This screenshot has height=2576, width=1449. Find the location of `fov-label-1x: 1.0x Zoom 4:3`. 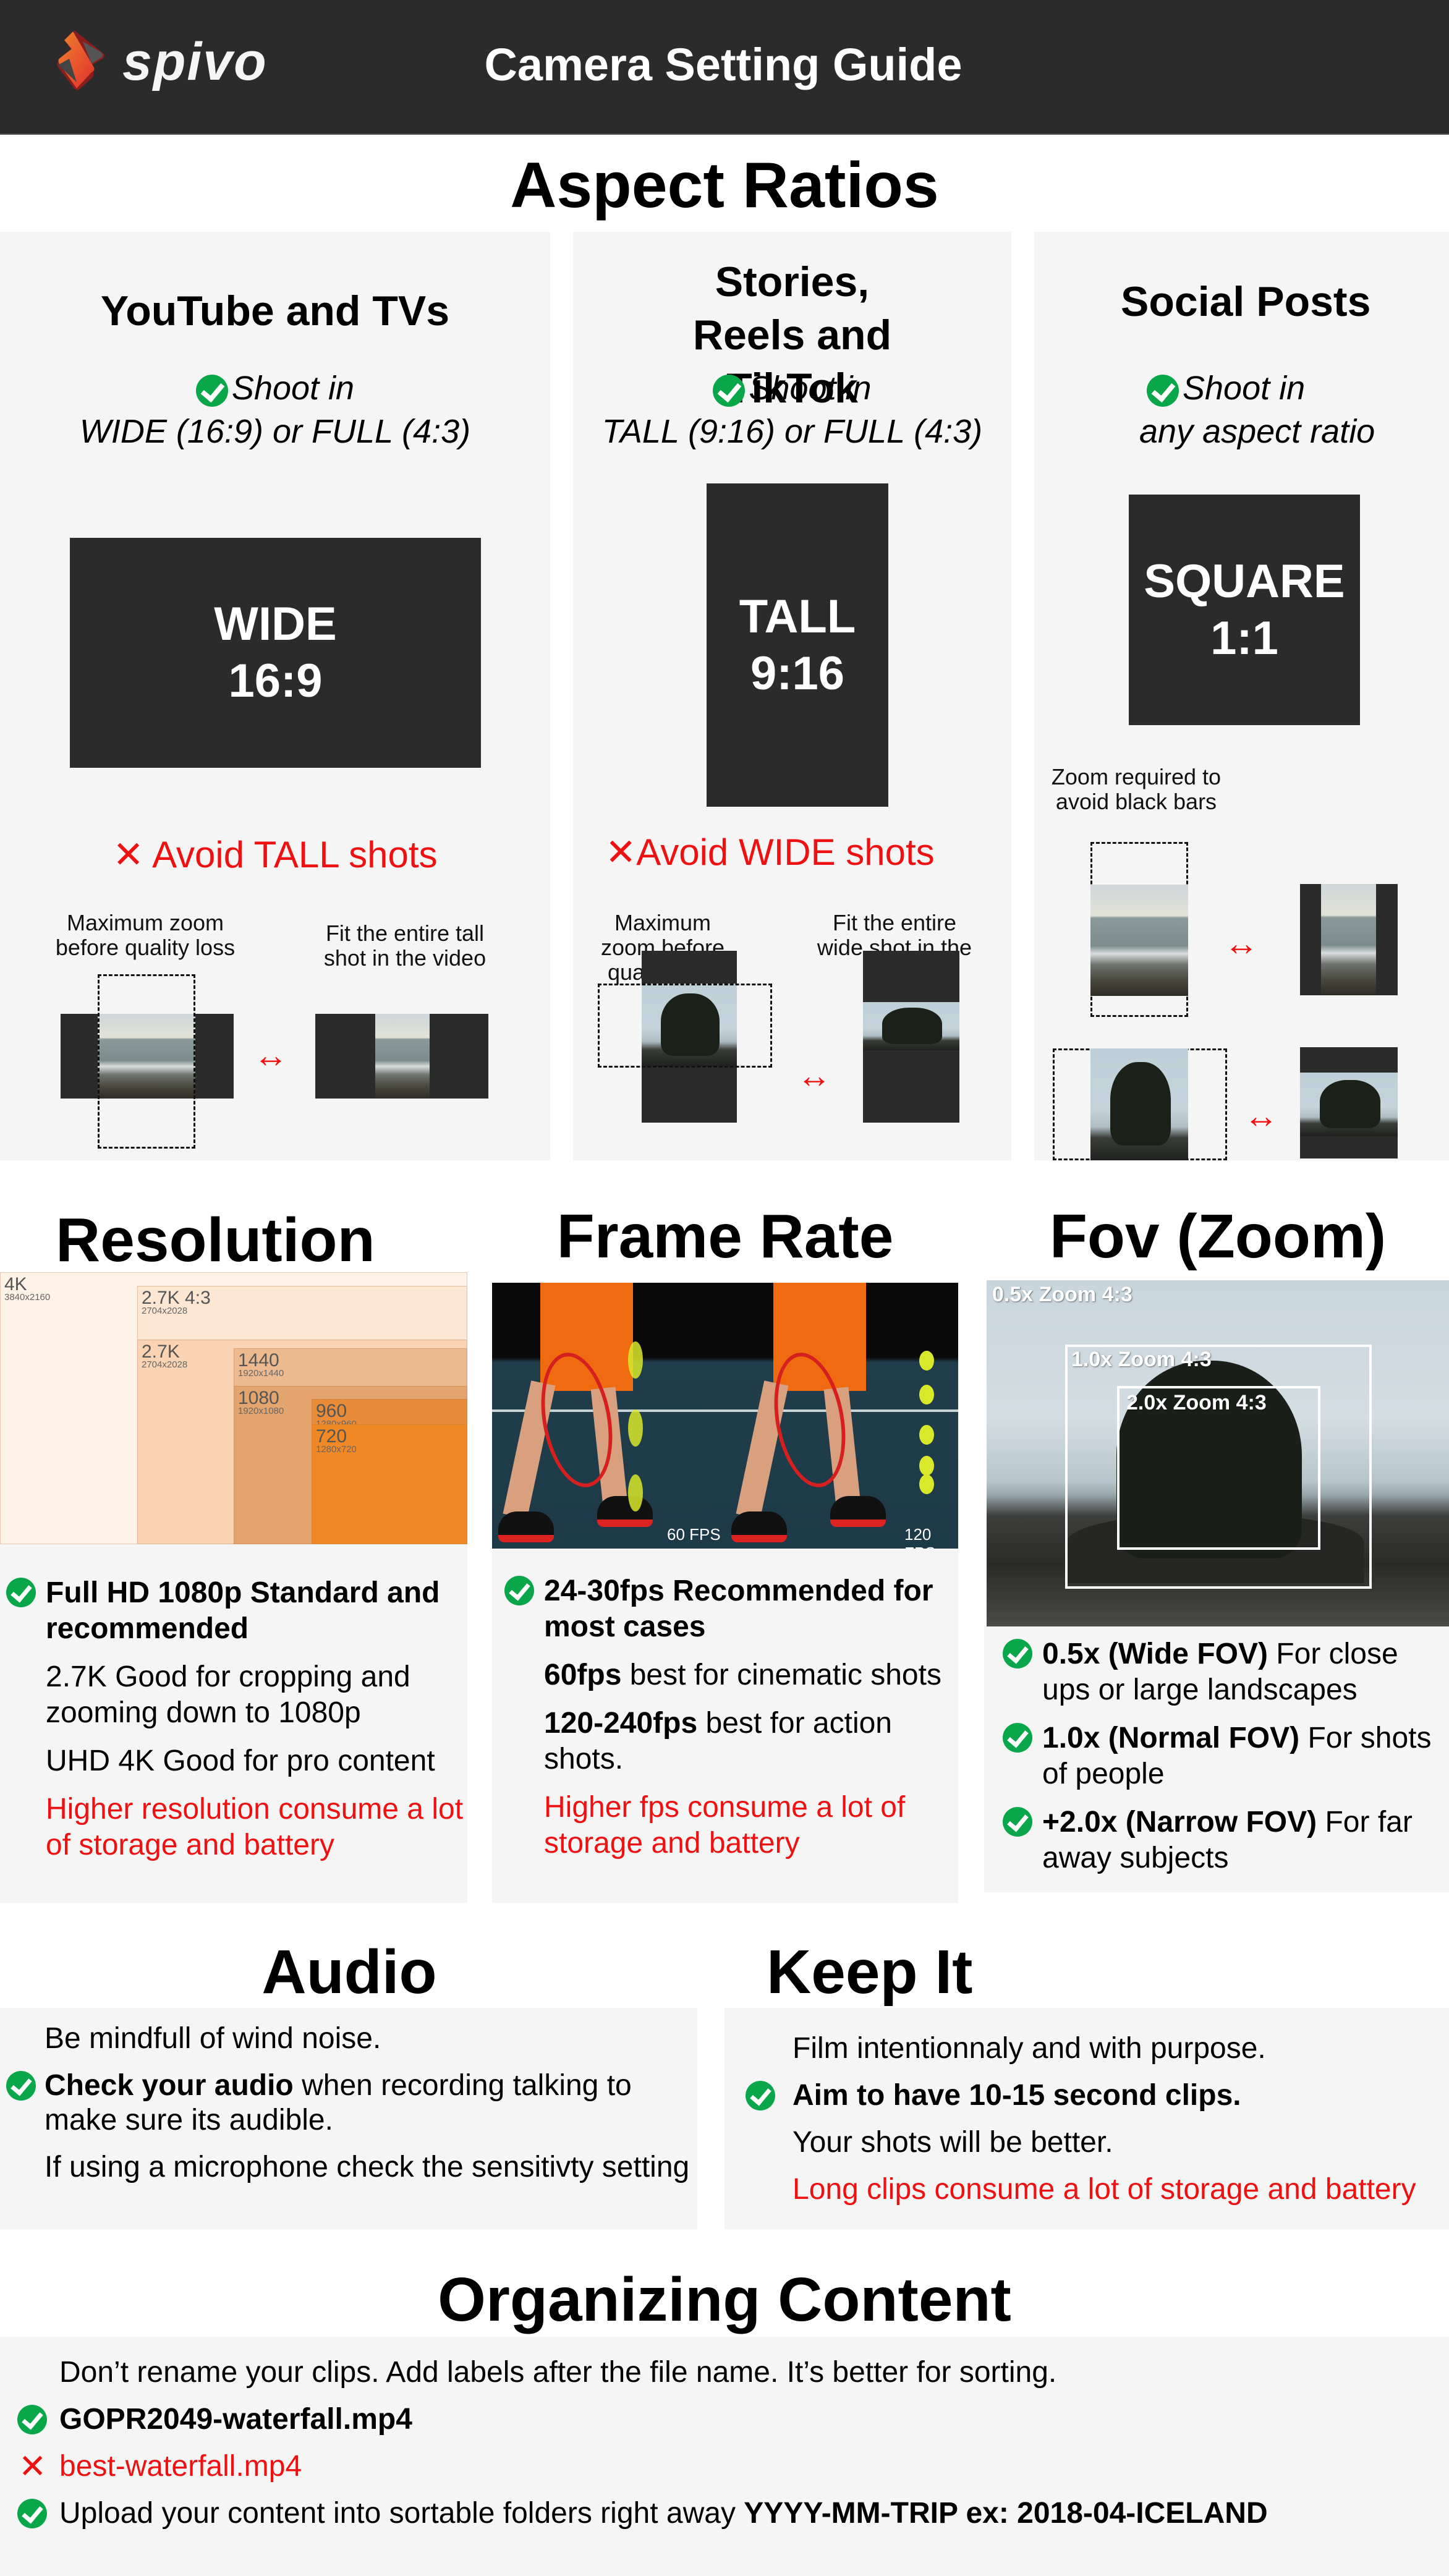

fov-label-1x: 1.0x Zoom 4:3 is located at coordinates (1141, 1359).